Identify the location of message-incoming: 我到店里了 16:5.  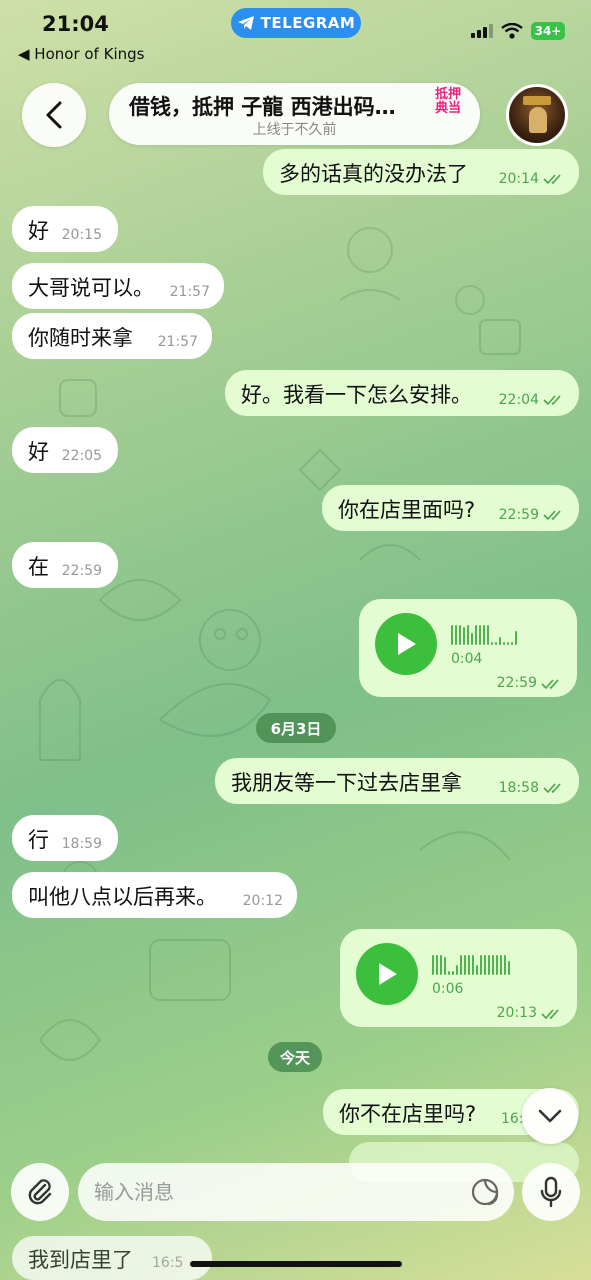
(112, 1258).